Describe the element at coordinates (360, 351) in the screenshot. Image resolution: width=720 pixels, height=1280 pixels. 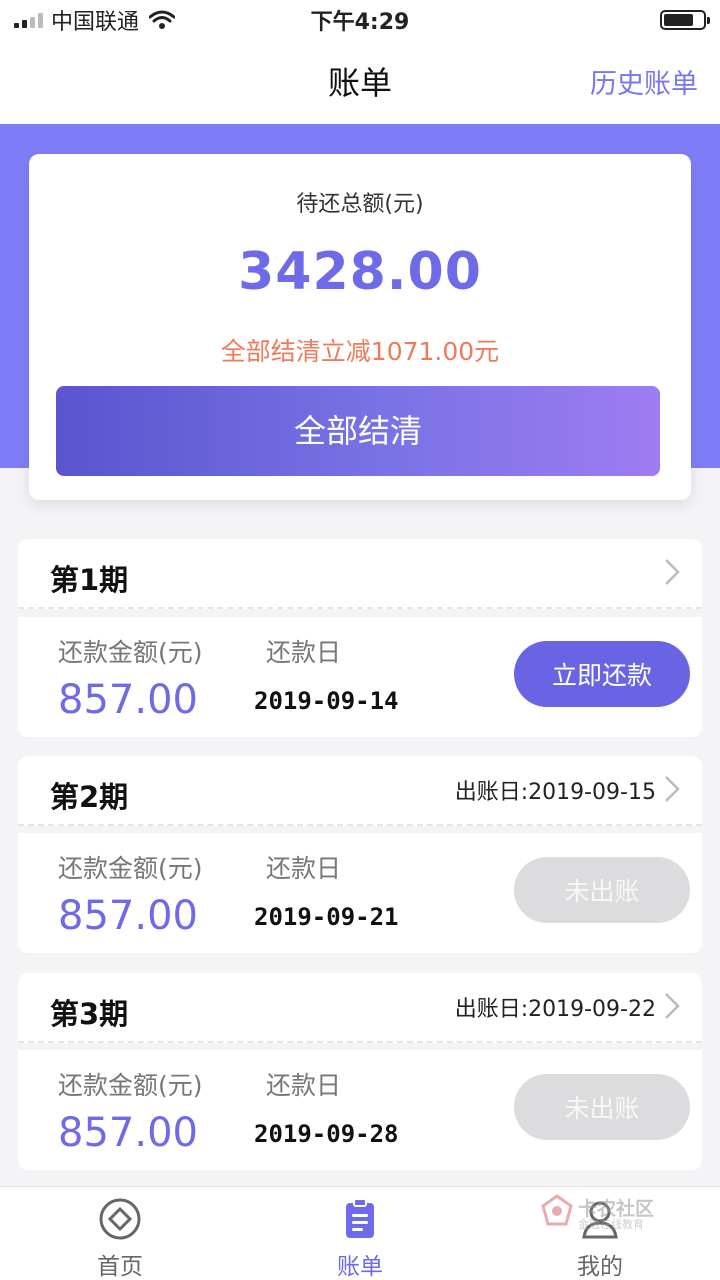
I see `discount-note: 全部结清立减1071.00元` at that location.